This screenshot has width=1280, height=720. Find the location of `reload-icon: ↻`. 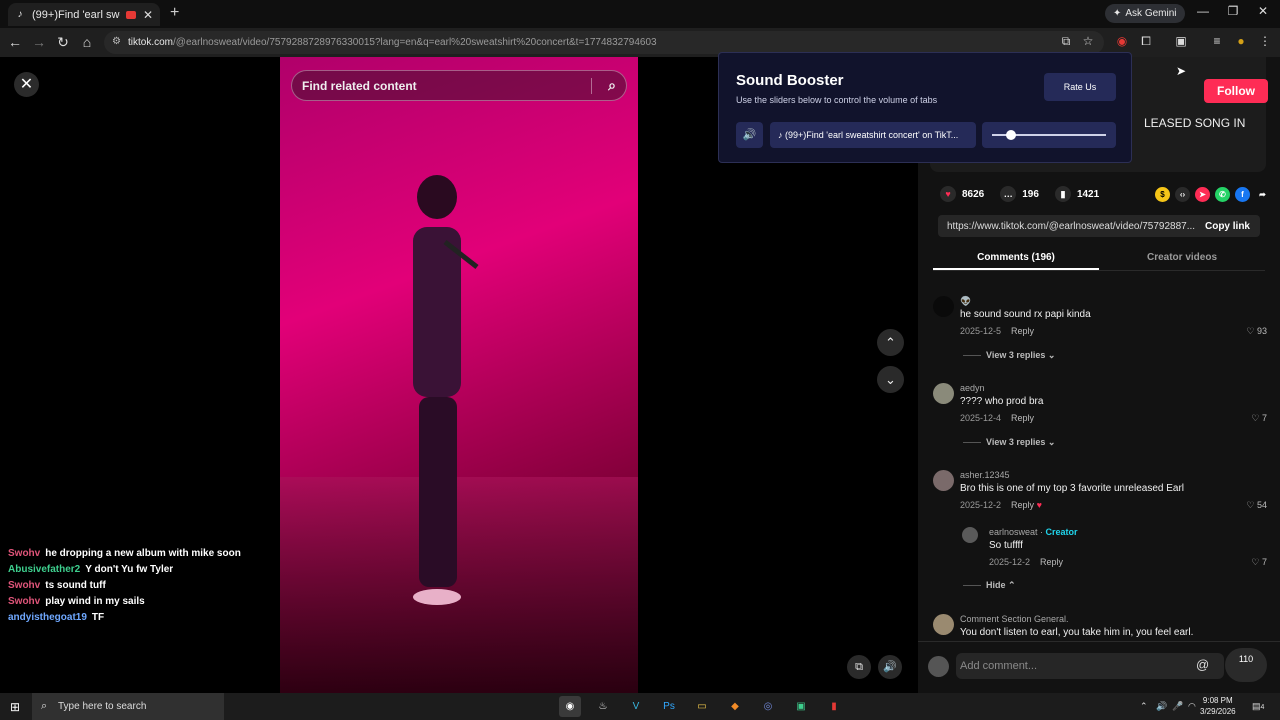

reload-icon: ↻ is located at coordinates (63, 42).